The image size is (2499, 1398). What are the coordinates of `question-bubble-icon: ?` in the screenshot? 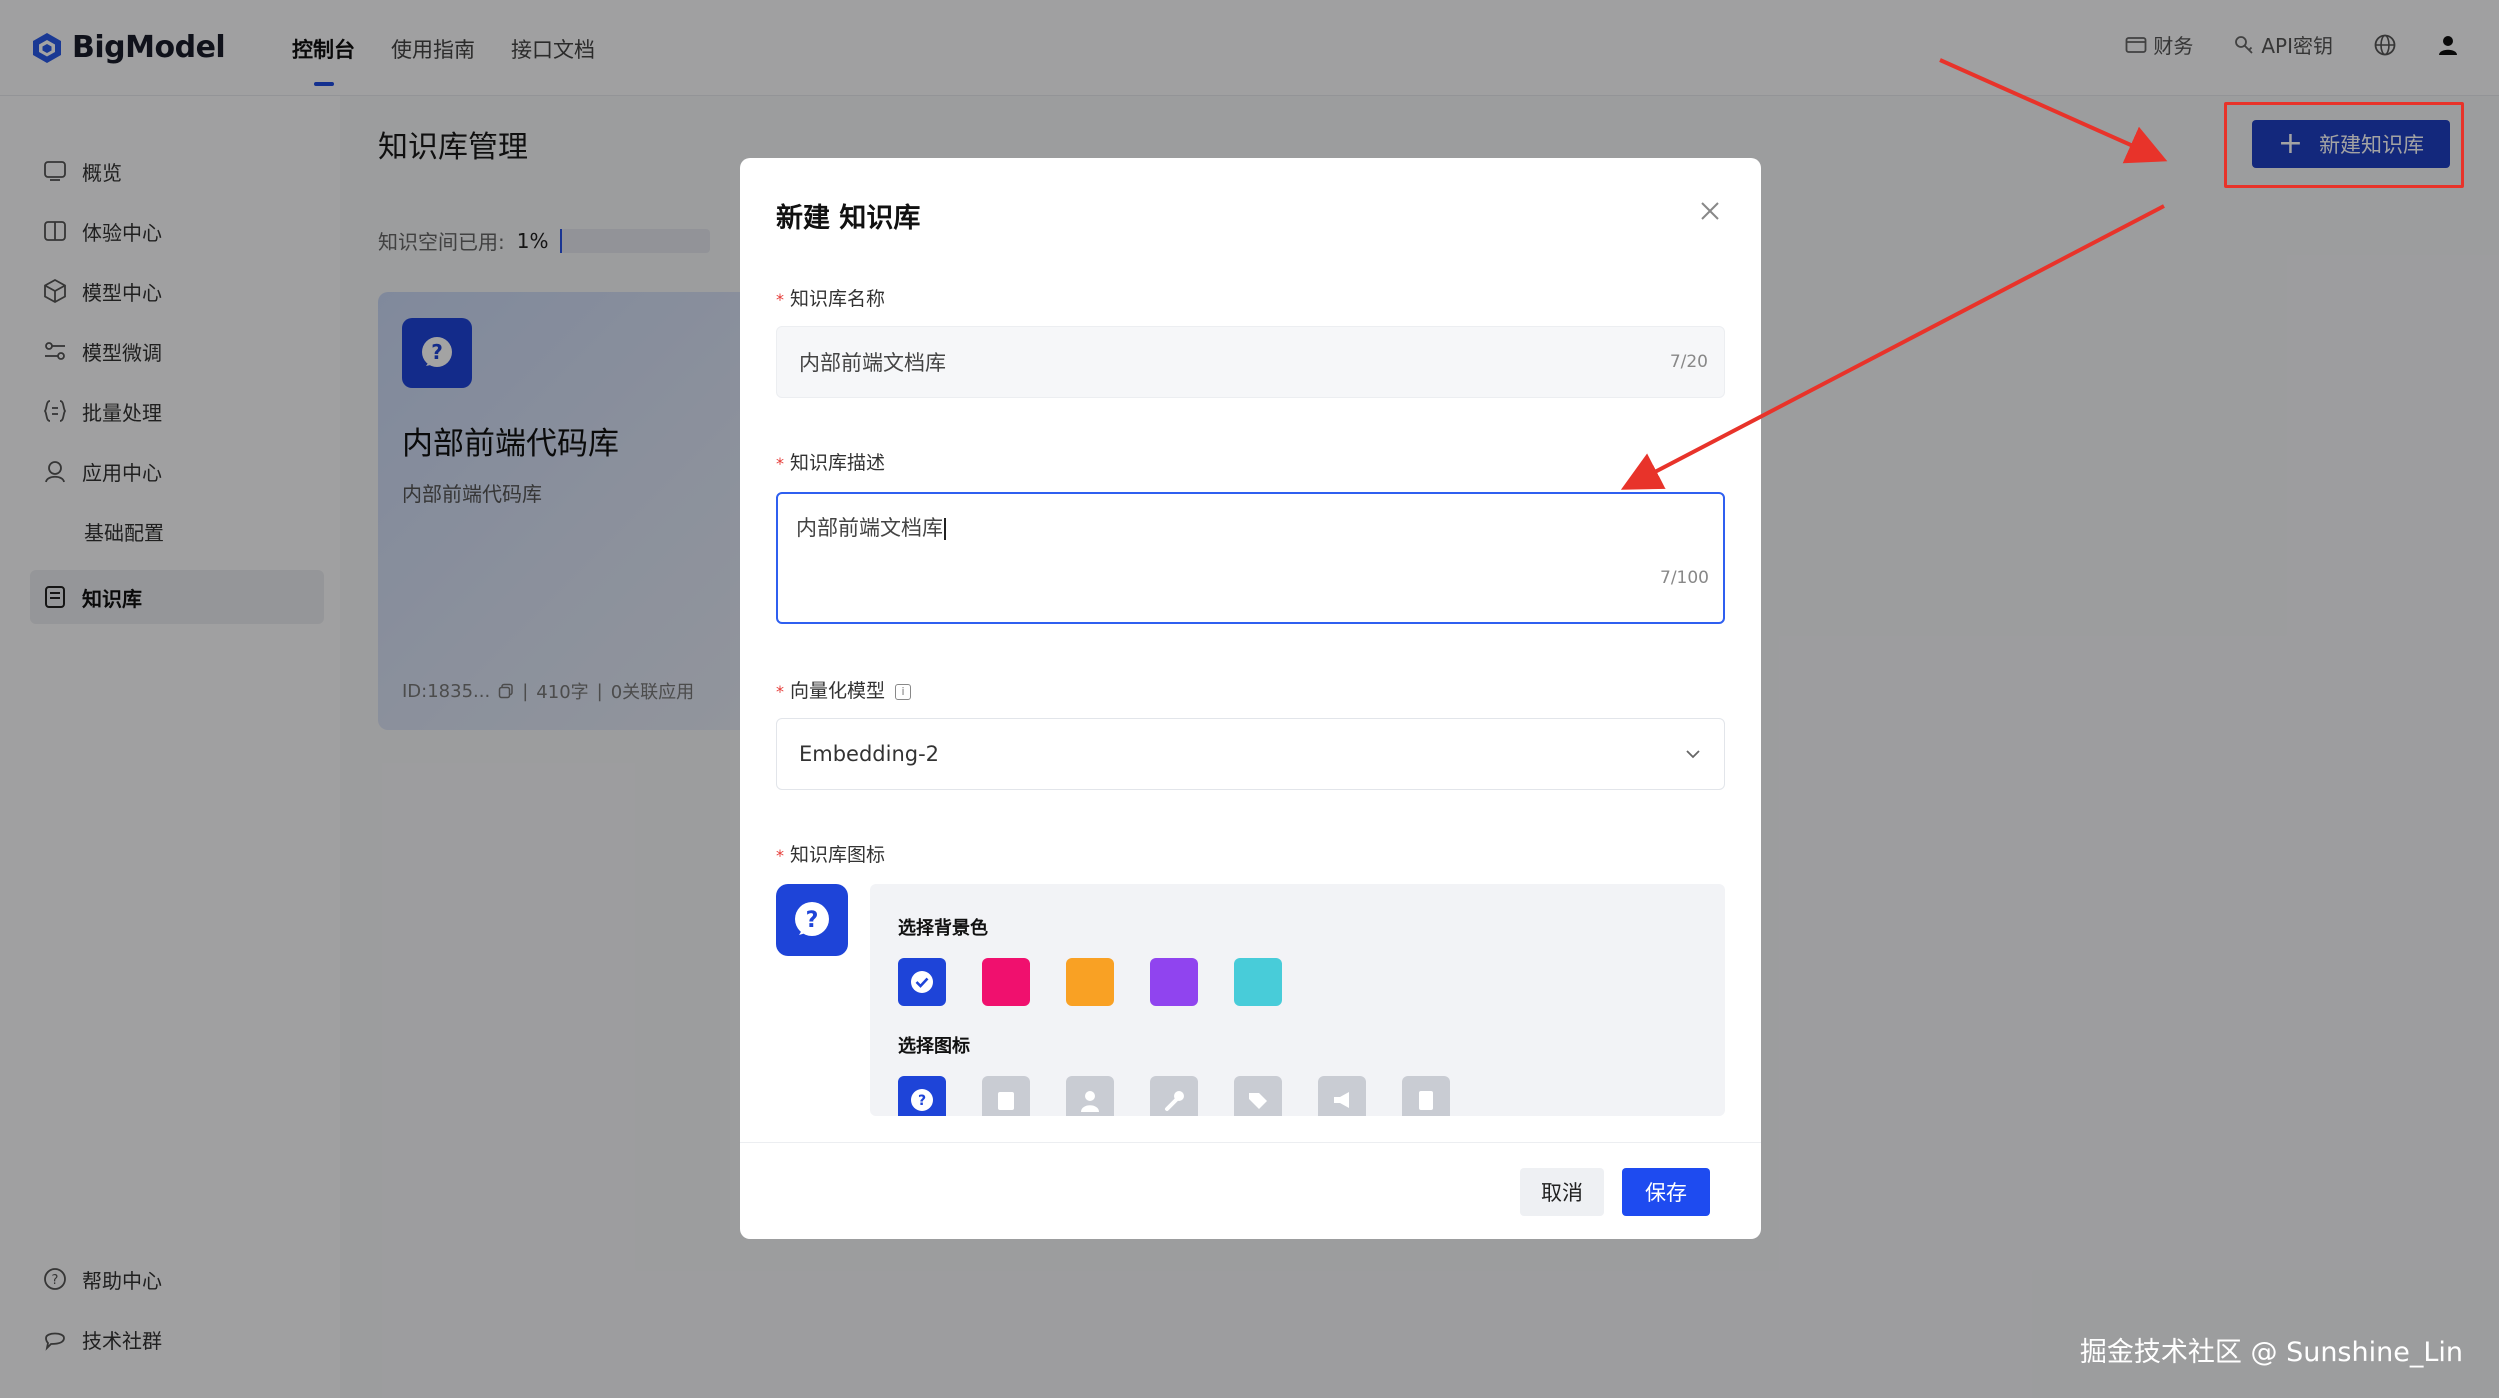 It's located at (812, 919).